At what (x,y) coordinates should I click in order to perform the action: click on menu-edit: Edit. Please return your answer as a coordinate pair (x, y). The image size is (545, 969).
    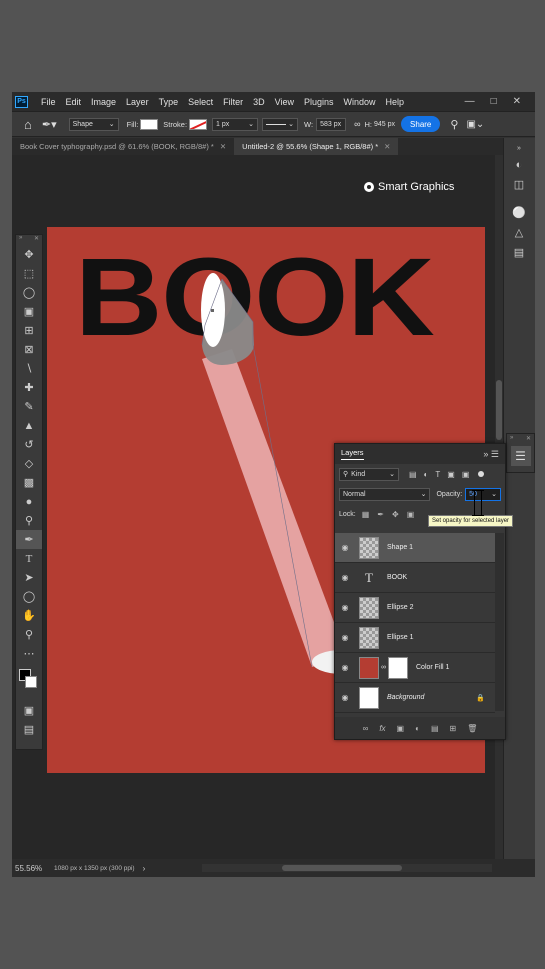
    Looking at the image, I should click on (74, 102).